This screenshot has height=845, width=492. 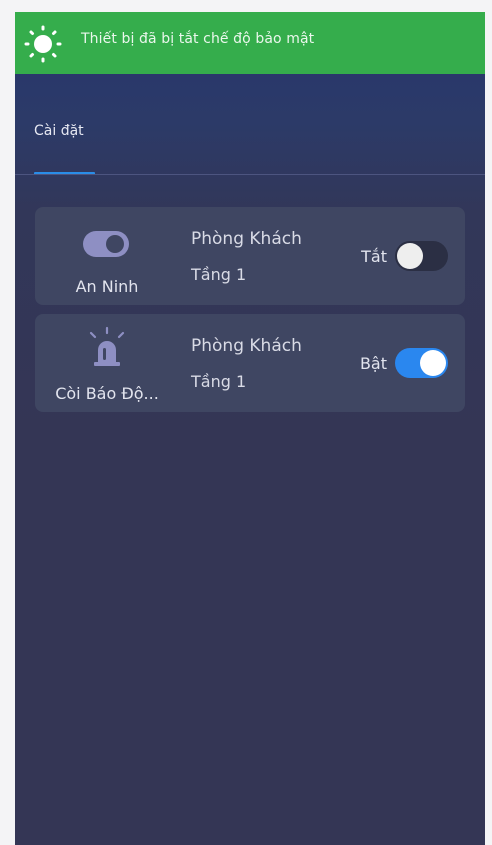 I want to click on sun-icon, so click(x=43, y=44).